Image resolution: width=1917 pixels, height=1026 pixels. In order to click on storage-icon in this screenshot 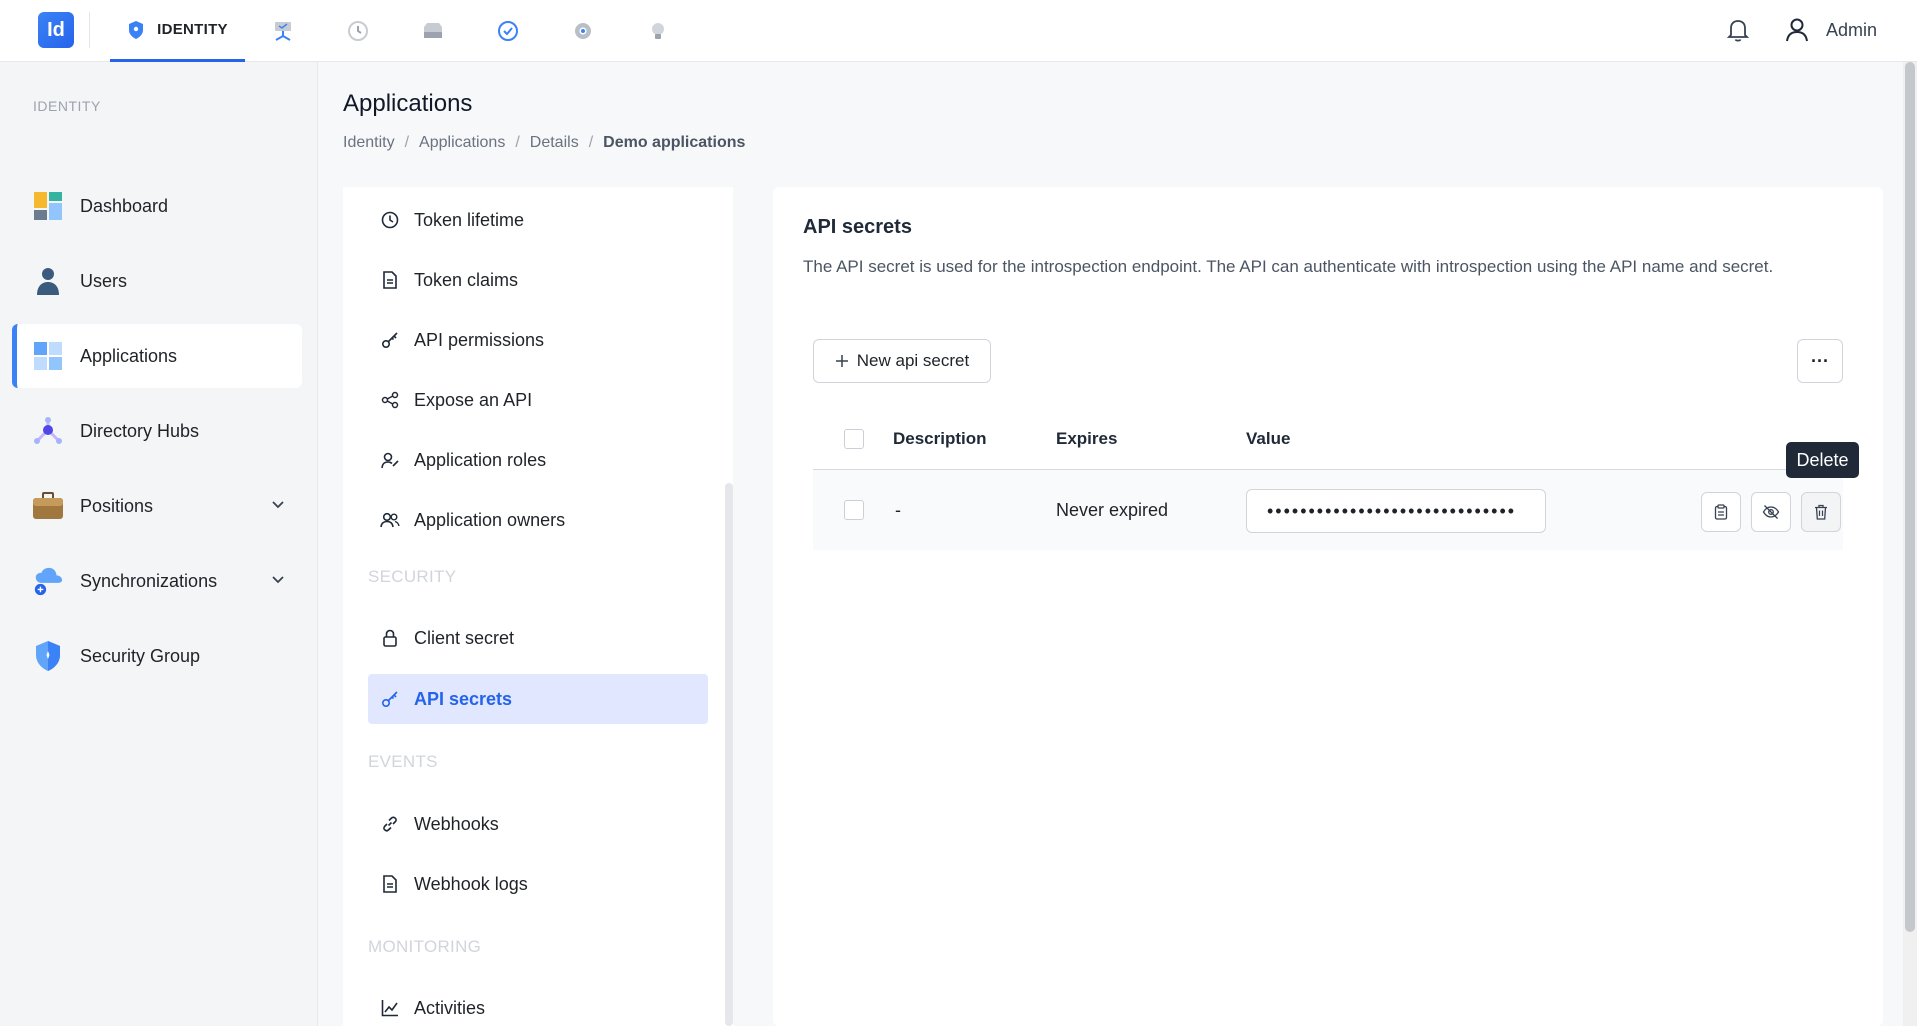, I will do `click(432, 30)`.